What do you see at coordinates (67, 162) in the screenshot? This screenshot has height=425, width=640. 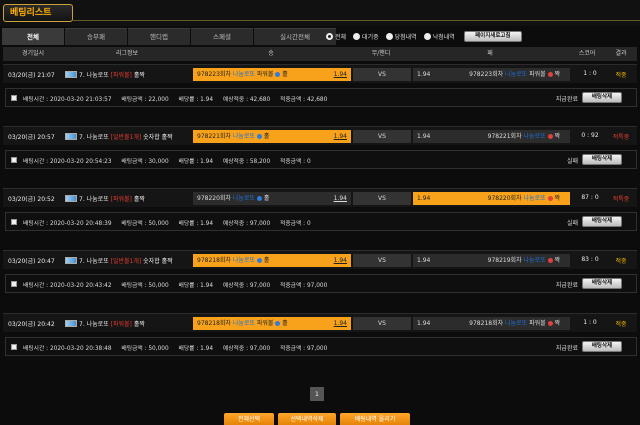 I see `bet-time: 배팅시간 : 2020-03-20 20:54:23` at bounding box center [67, 162].